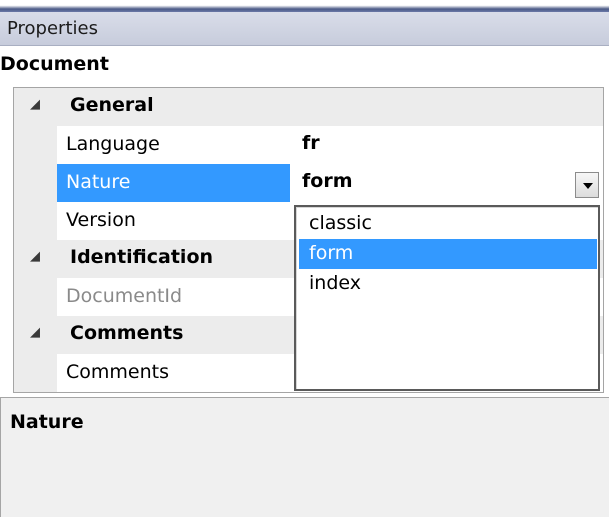 The width and height of the screenshot is (609, 517). I want to click on option-label: form, so click(331, 253).